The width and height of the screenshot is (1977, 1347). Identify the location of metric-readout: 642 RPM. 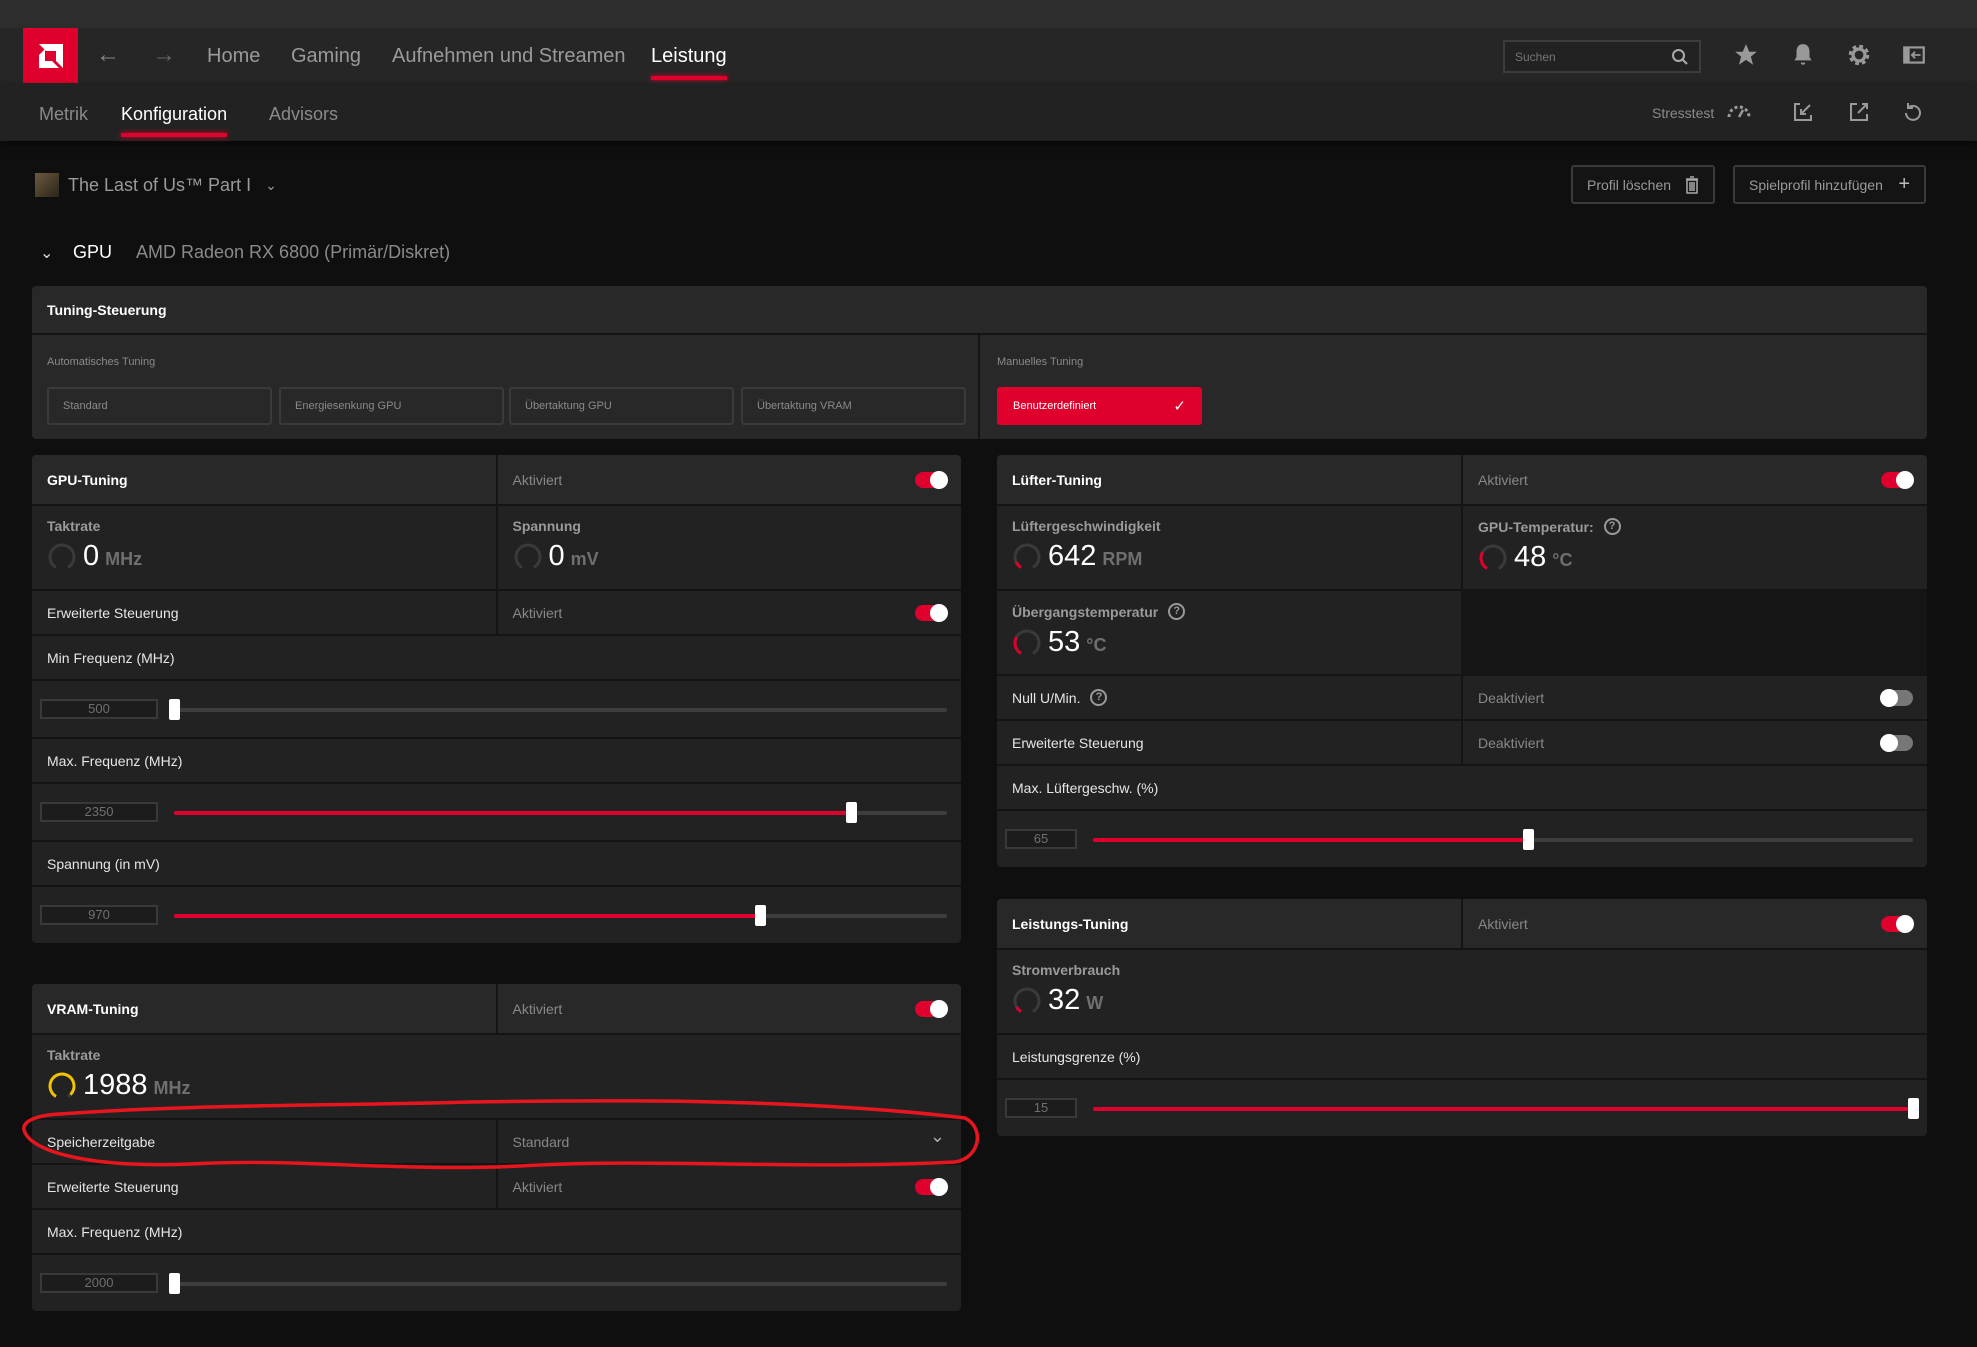
(1077, 556).